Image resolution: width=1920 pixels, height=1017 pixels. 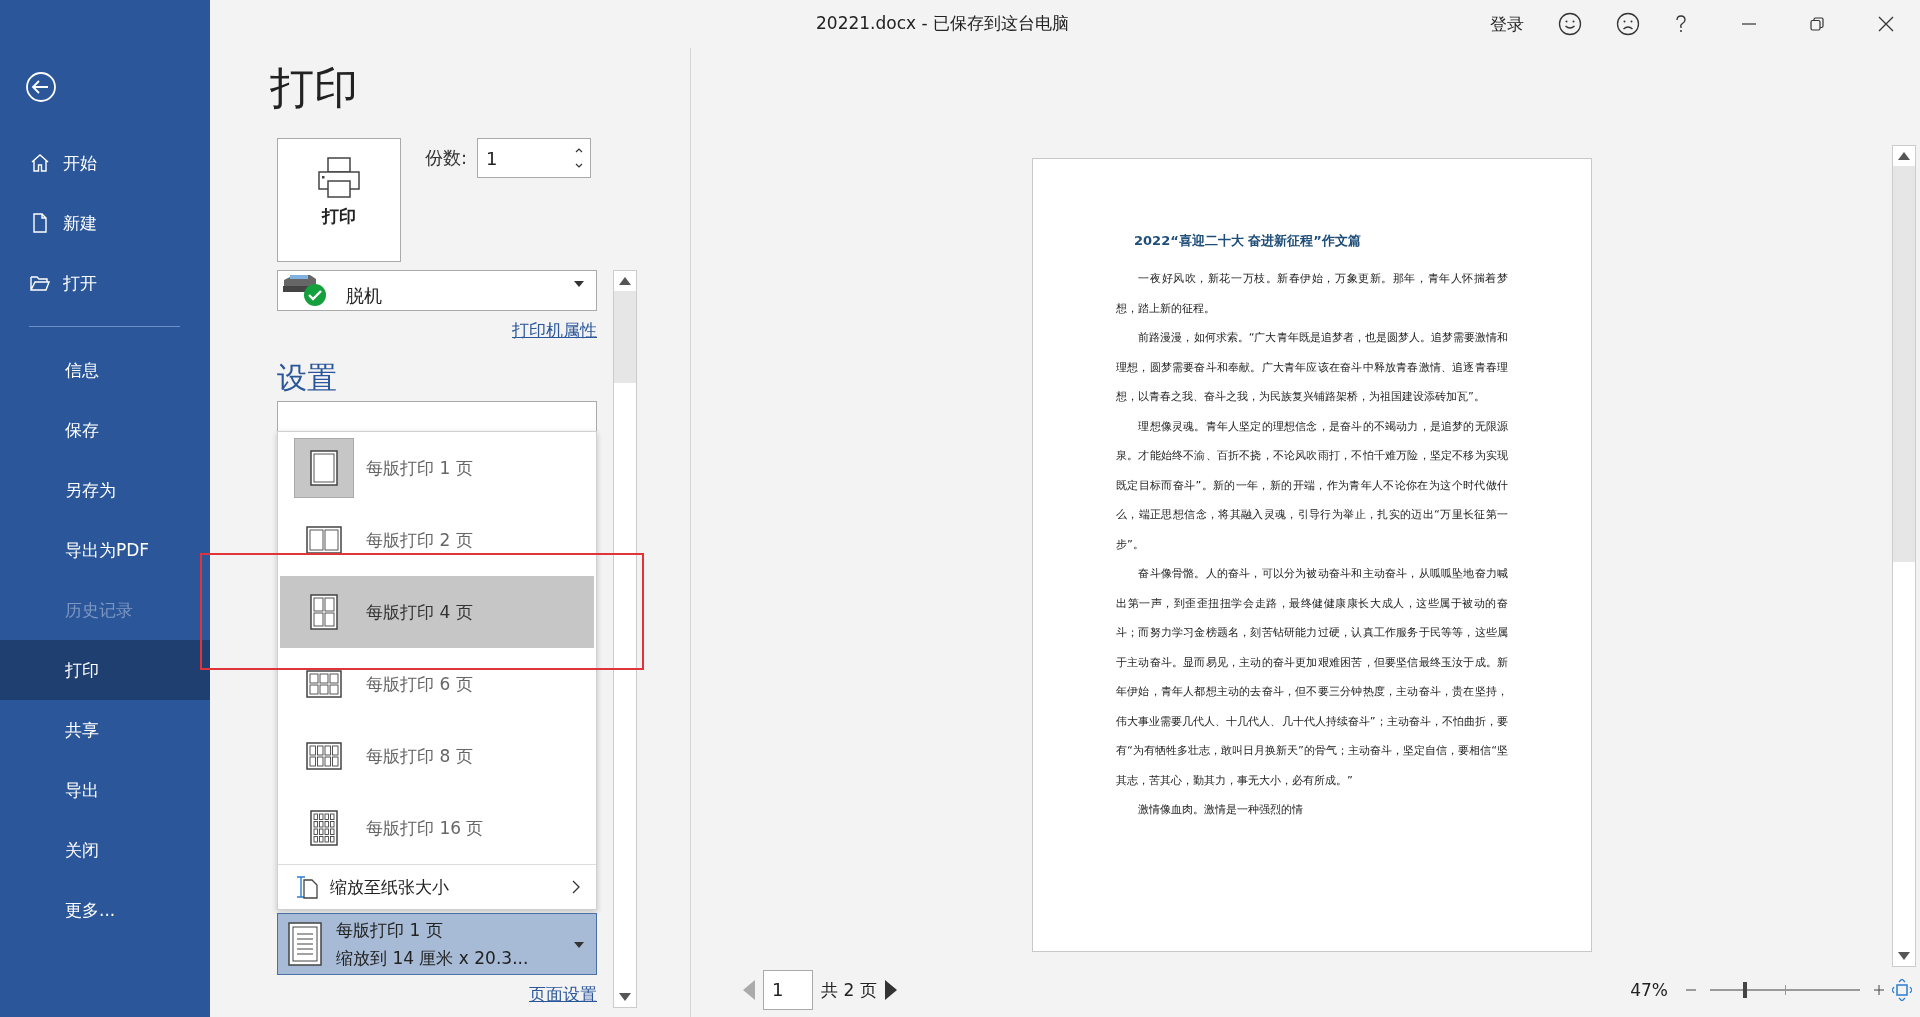 I want to click on home-icon, so click(x=40, y=163).